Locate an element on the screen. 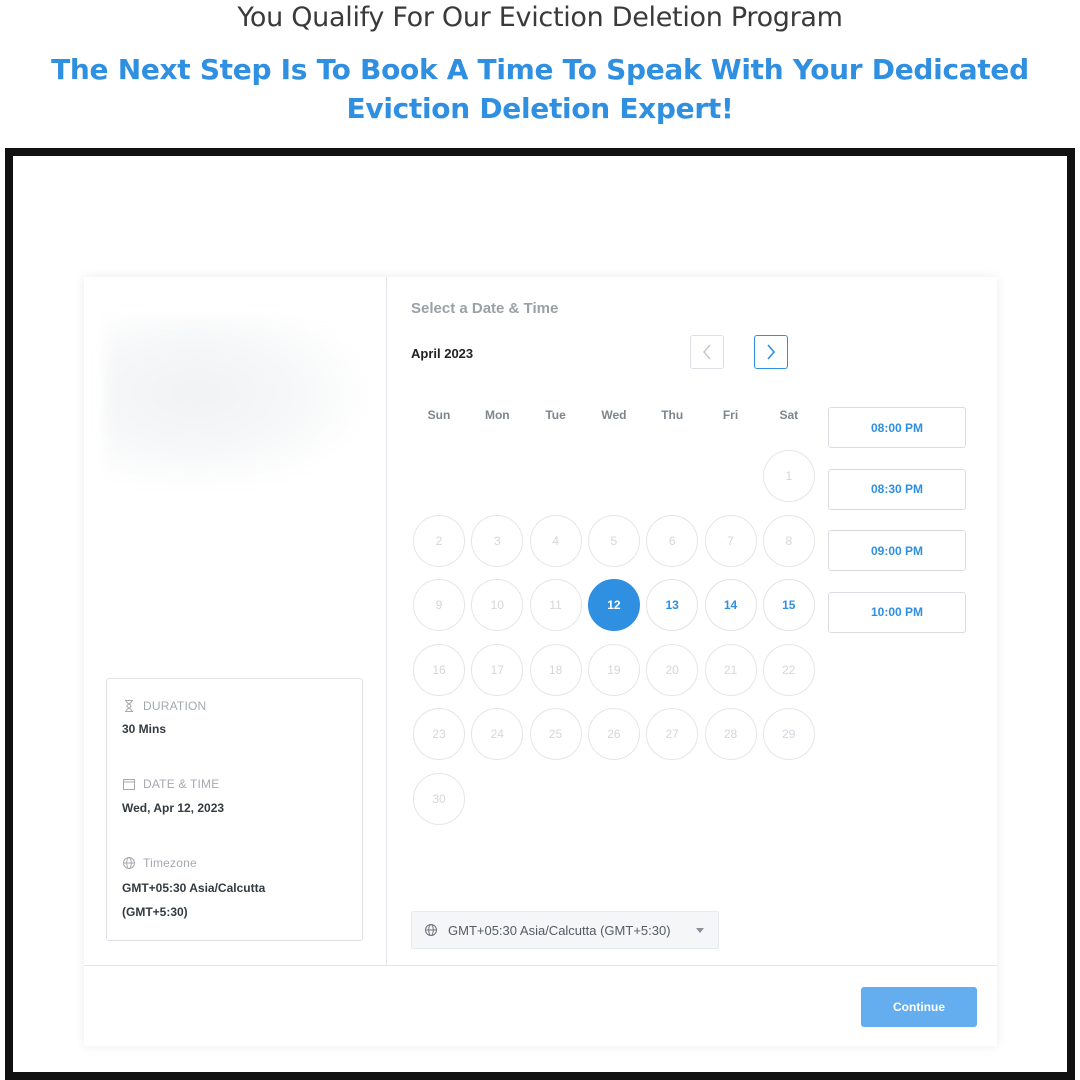  weekday-sun: Sun is located at coordinates (439, 415).